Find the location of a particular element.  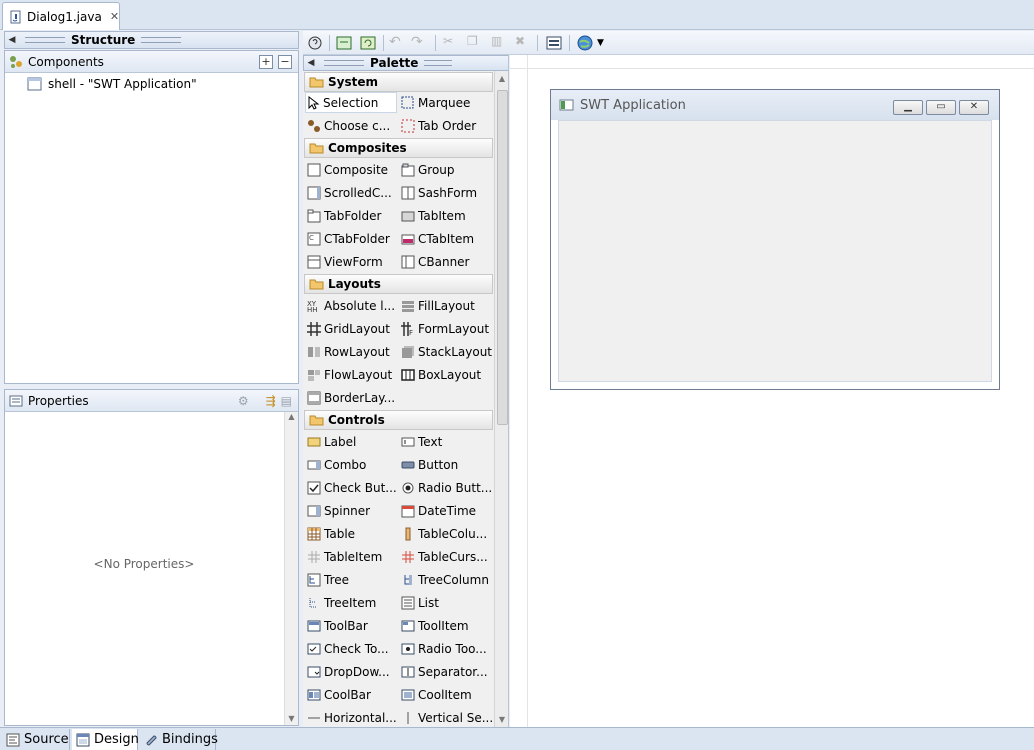

refresh-icon is located at coordinates (368, 43).